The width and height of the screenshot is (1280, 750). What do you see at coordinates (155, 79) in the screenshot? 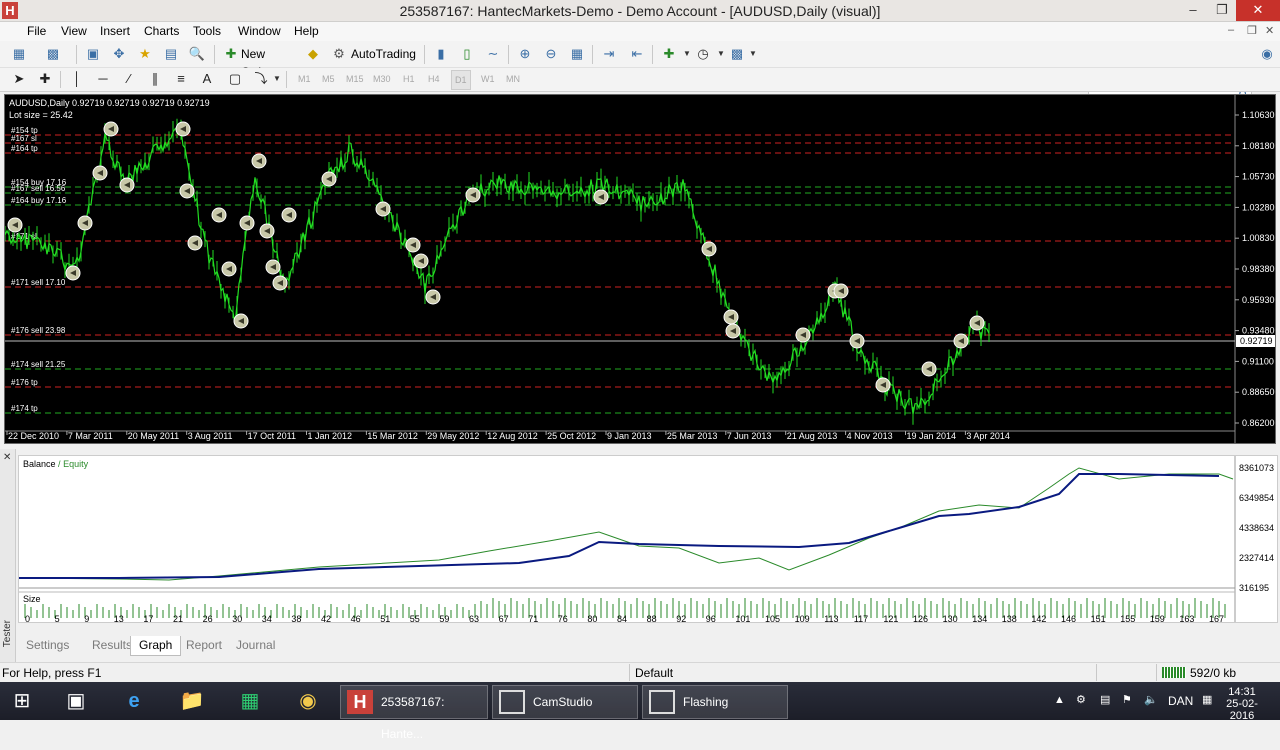
I see `channel-icon: ∥` at bounding box center [155, 79].